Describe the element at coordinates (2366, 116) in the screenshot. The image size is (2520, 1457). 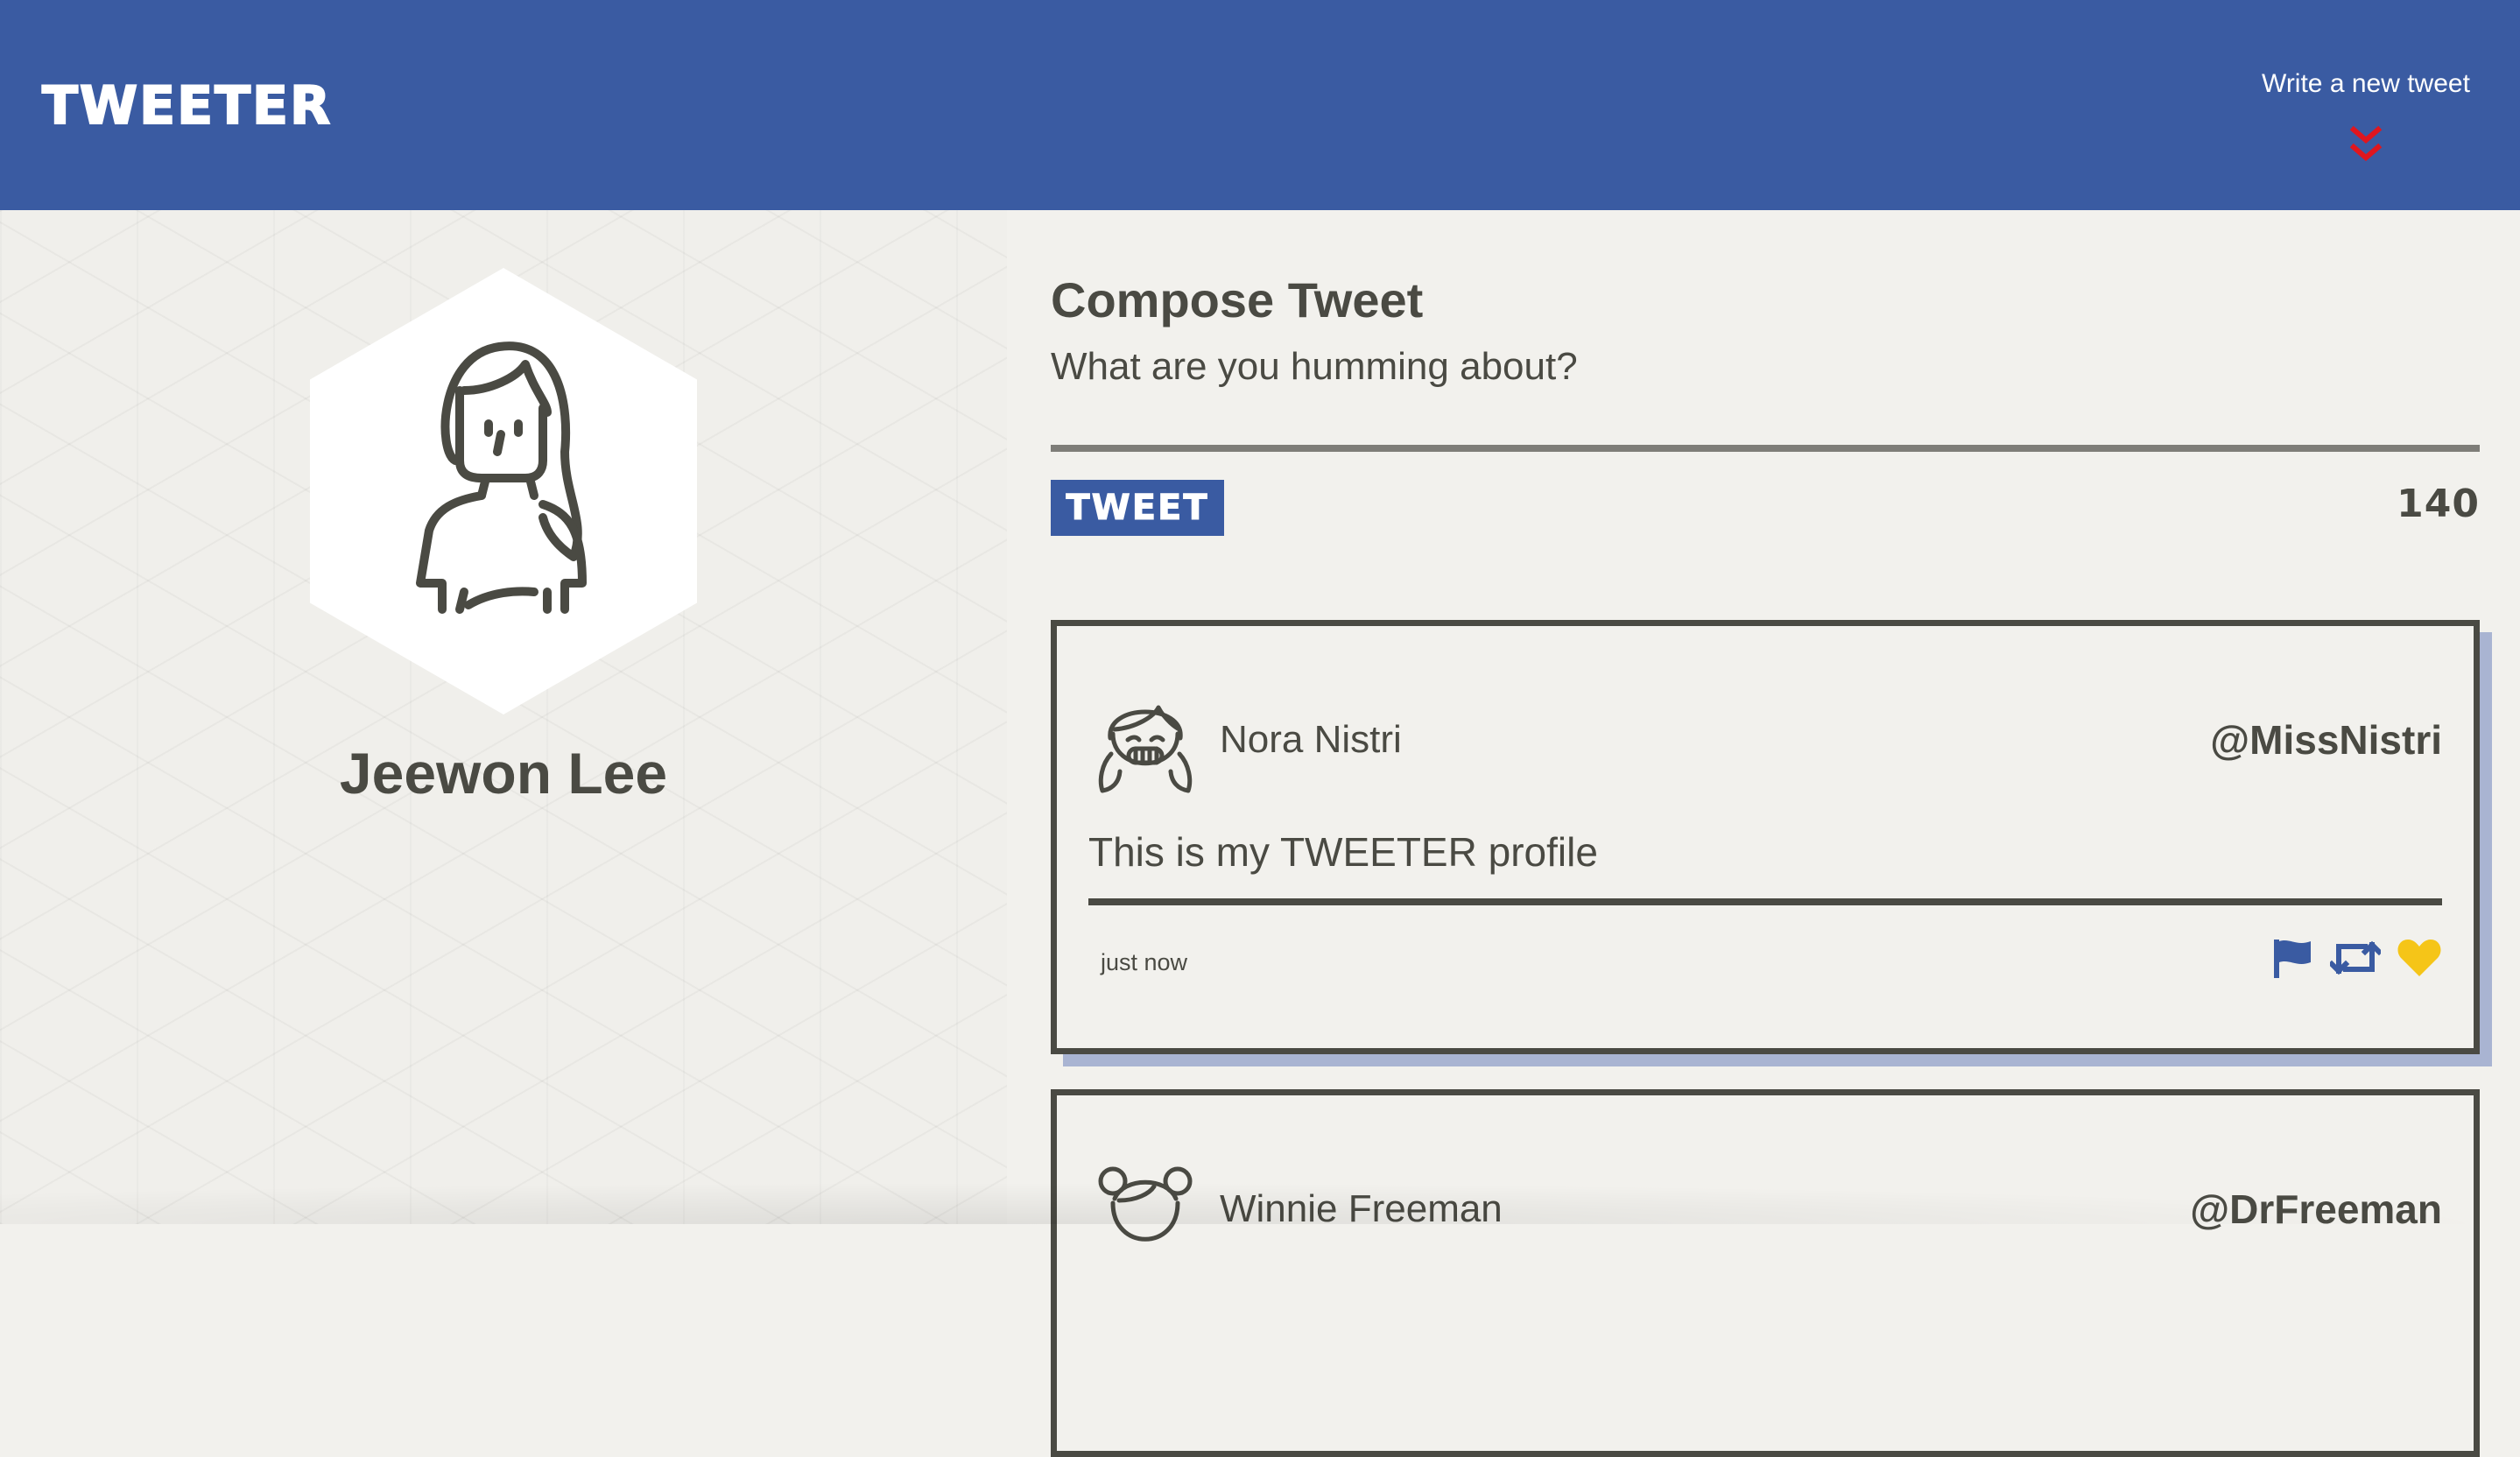
I see `write-new-tweet-toggle: Write a new tweet` at that location.